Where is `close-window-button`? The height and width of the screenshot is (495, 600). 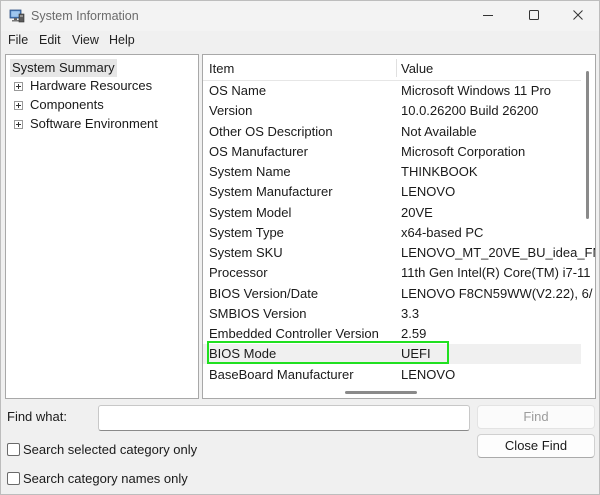
close-window-button is located at coordinates (577, 16).